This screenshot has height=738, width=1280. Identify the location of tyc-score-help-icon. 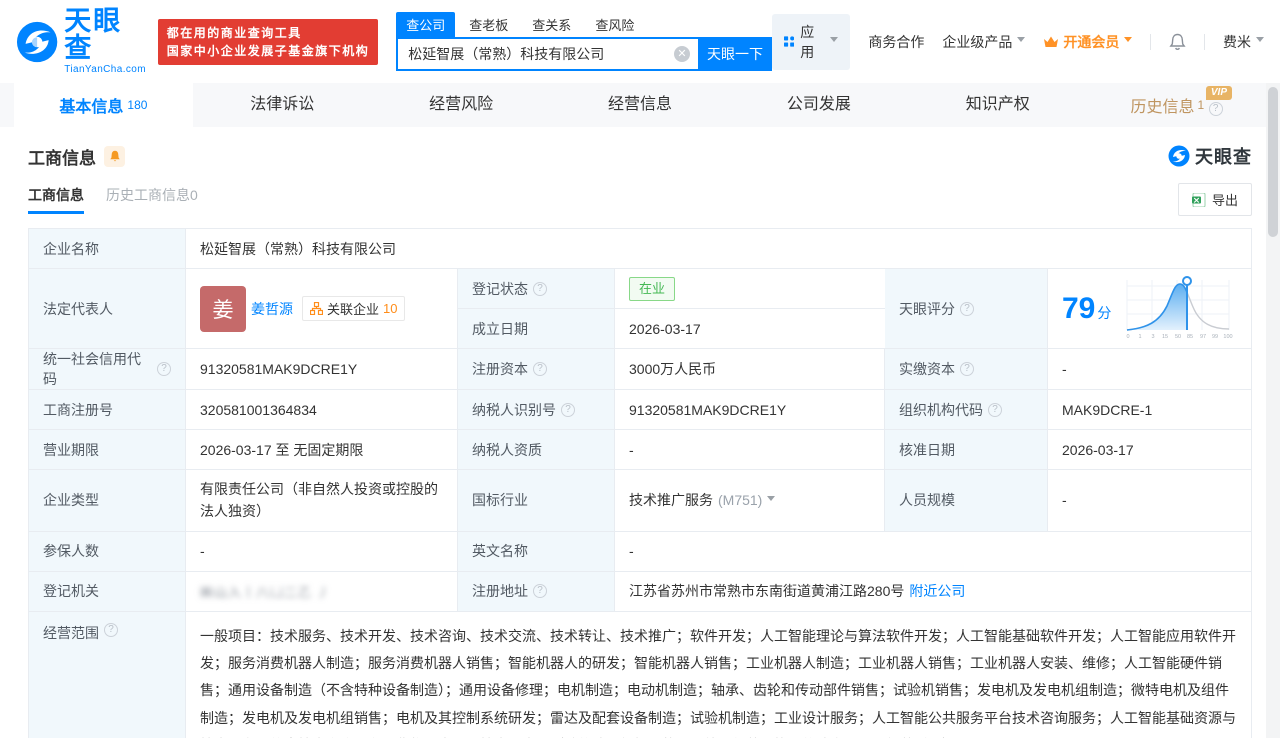
(967, 308).